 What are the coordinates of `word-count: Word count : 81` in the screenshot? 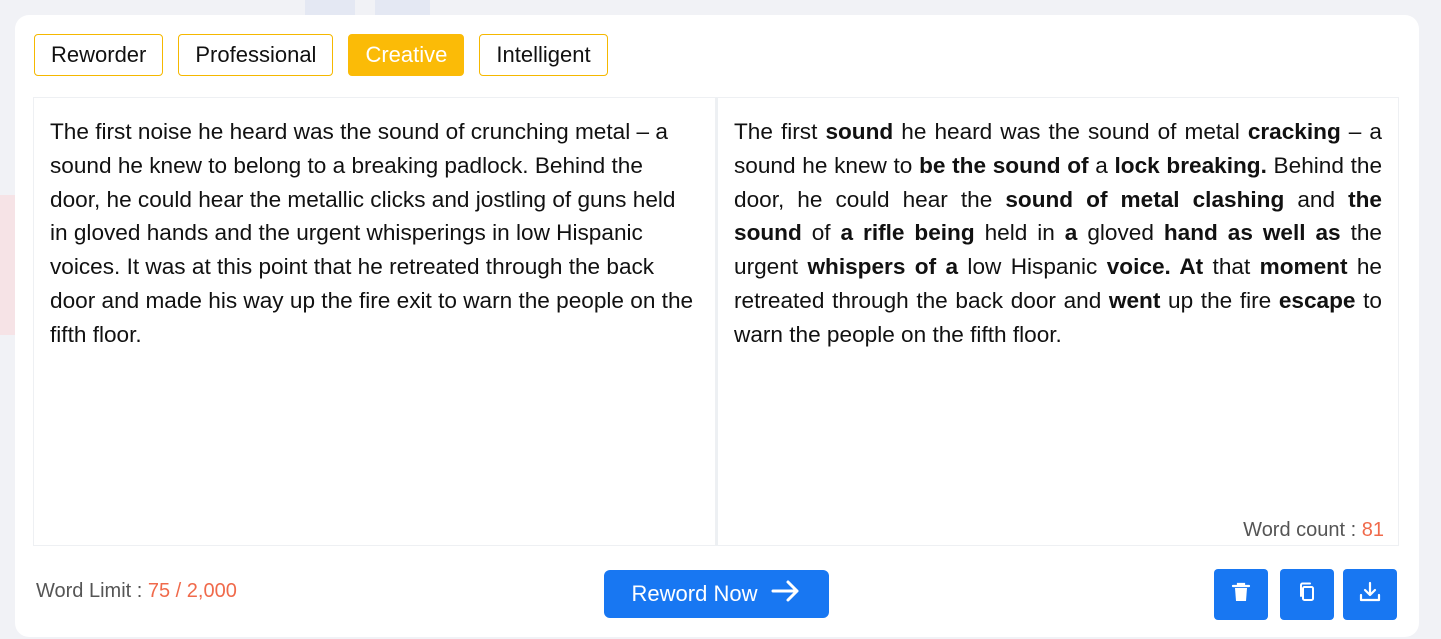 It's located at (1313, 530).